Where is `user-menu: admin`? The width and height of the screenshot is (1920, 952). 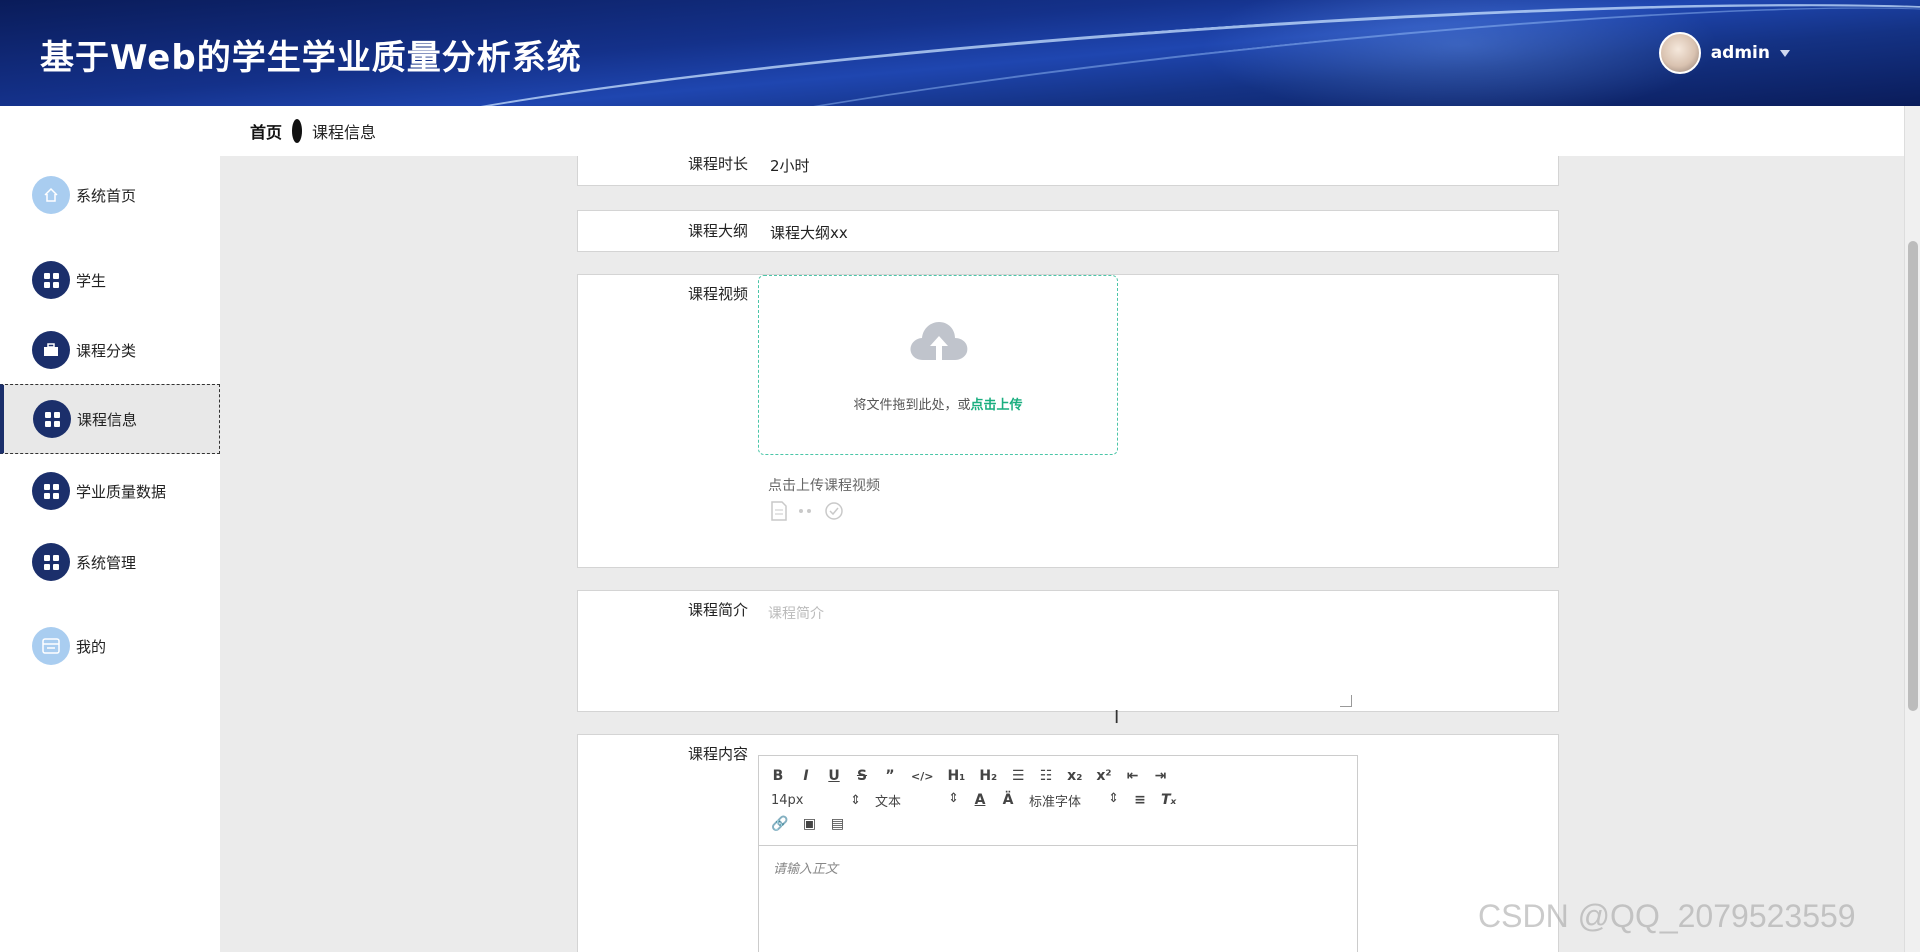 user-menu: admin is located at coordinates (1724, 53).